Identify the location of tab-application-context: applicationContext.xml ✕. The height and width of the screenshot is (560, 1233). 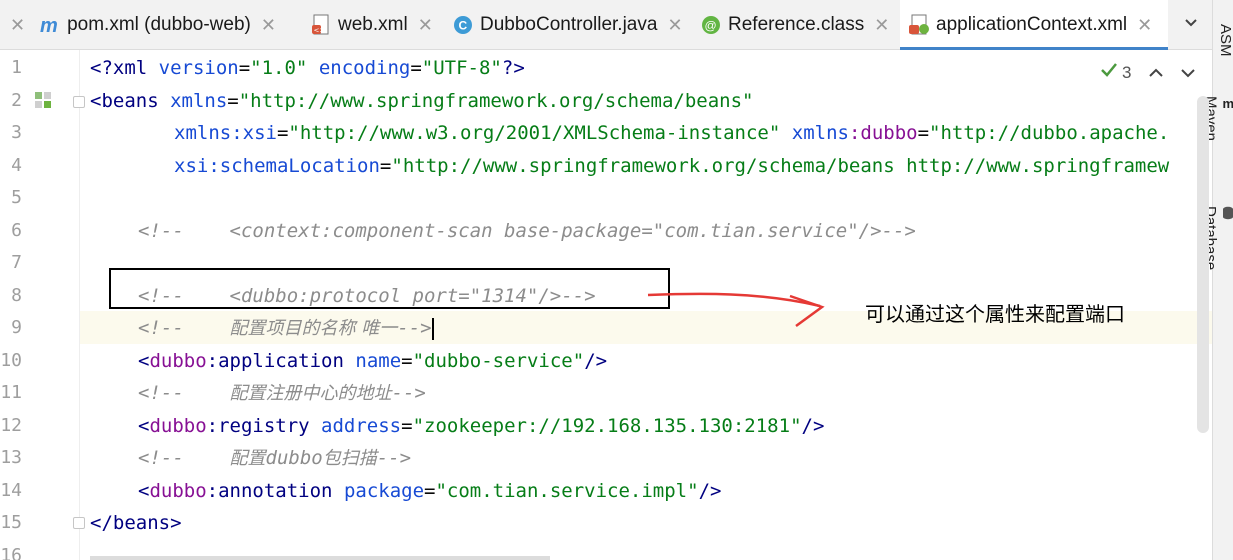
(1034, 25).